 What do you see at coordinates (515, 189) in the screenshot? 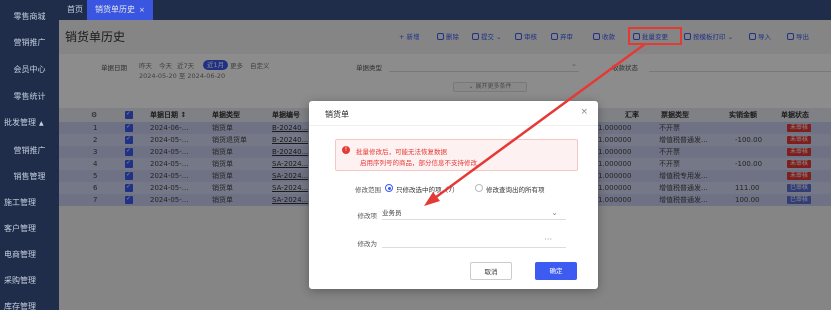
I see `scope-all-label: 修改查询出的所有项` at bounding box center [515, 189].